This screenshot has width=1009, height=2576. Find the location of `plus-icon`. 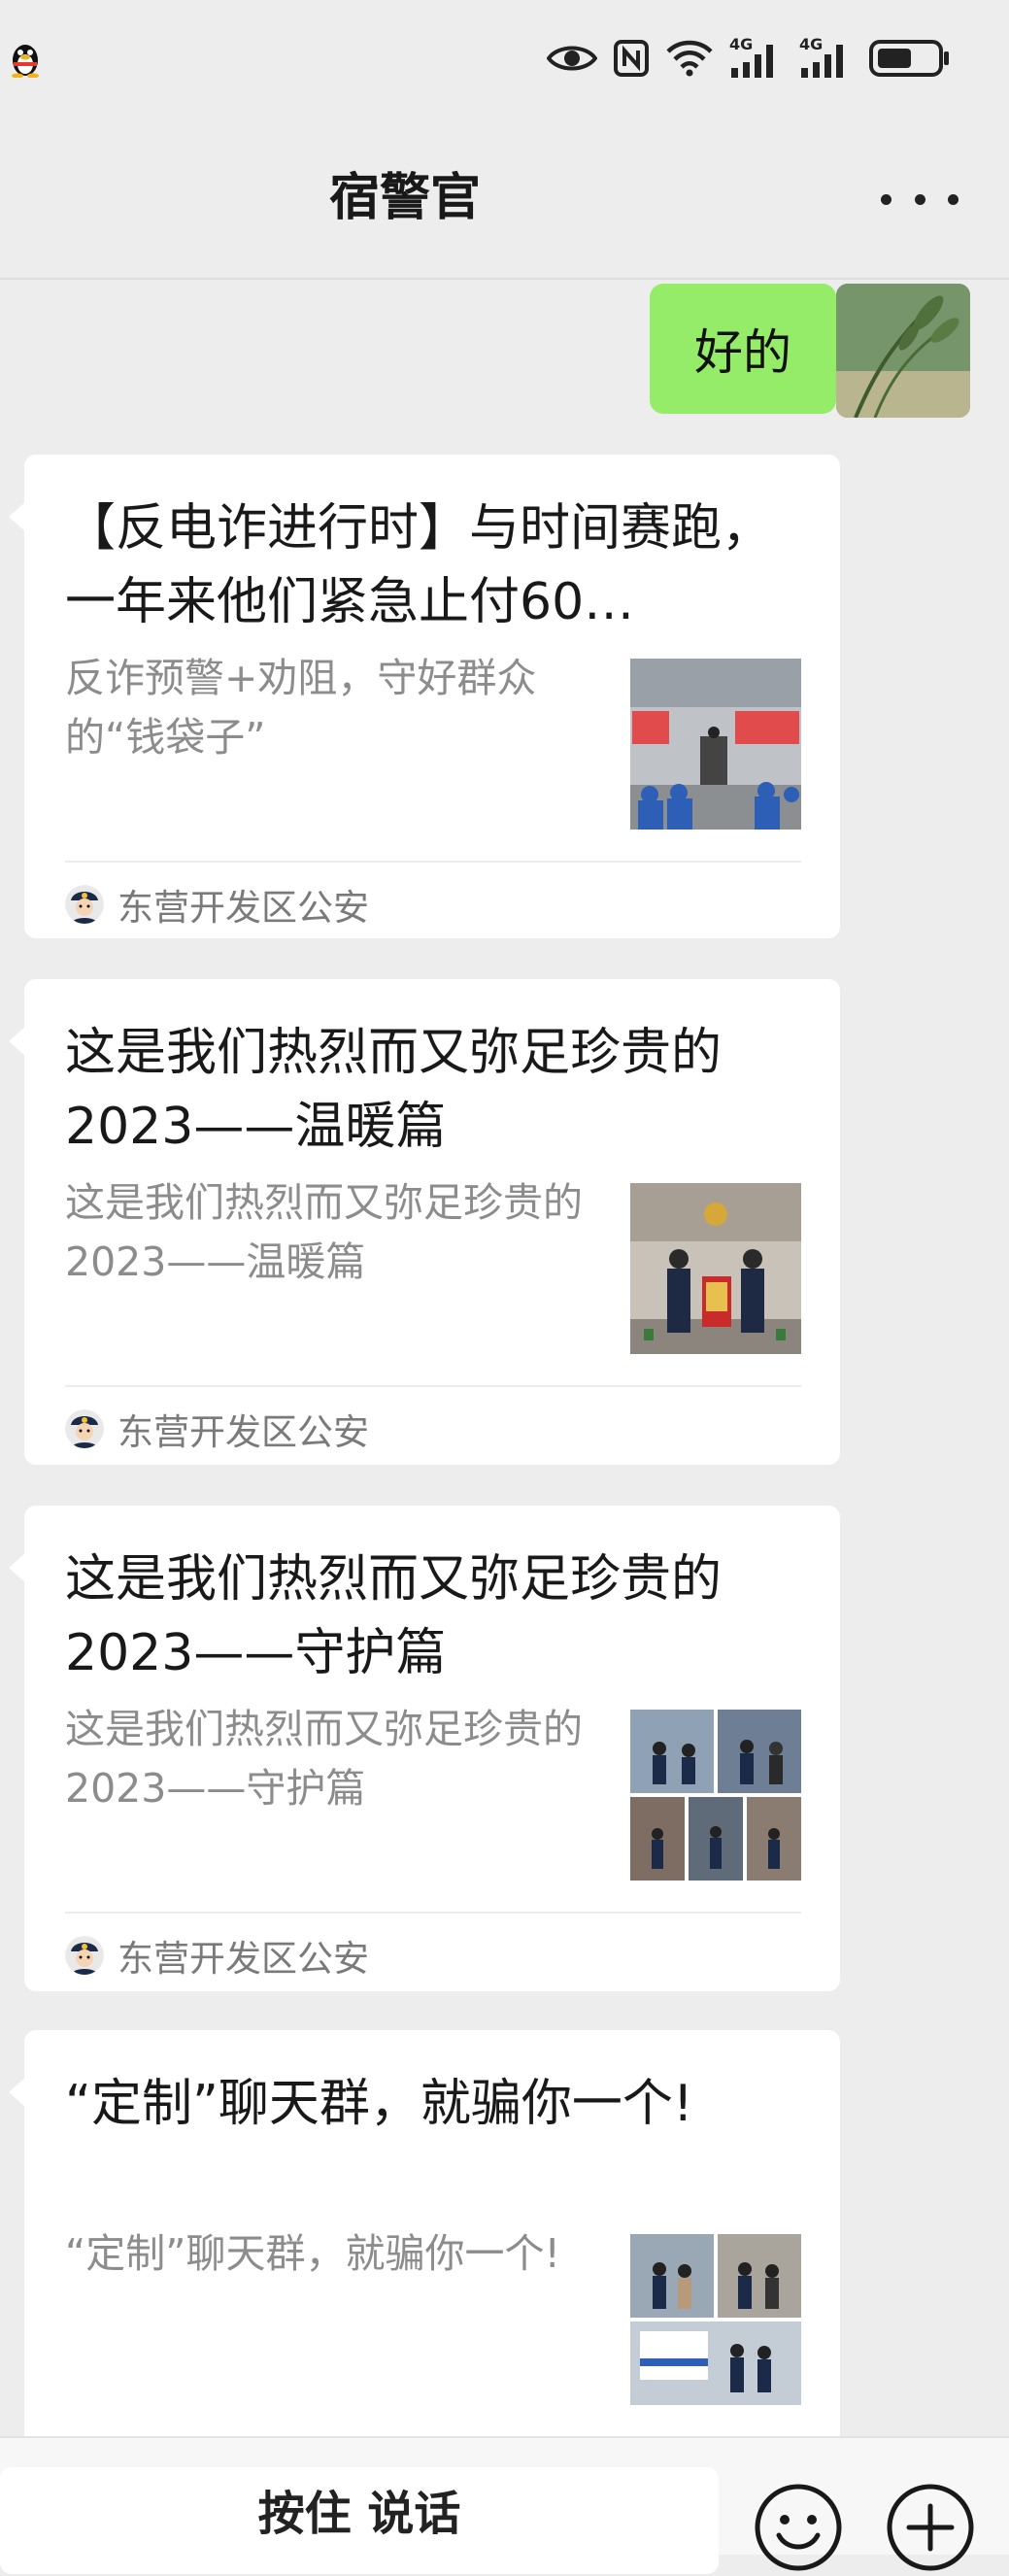

plus-icon is located at coordinates (930, 2527).